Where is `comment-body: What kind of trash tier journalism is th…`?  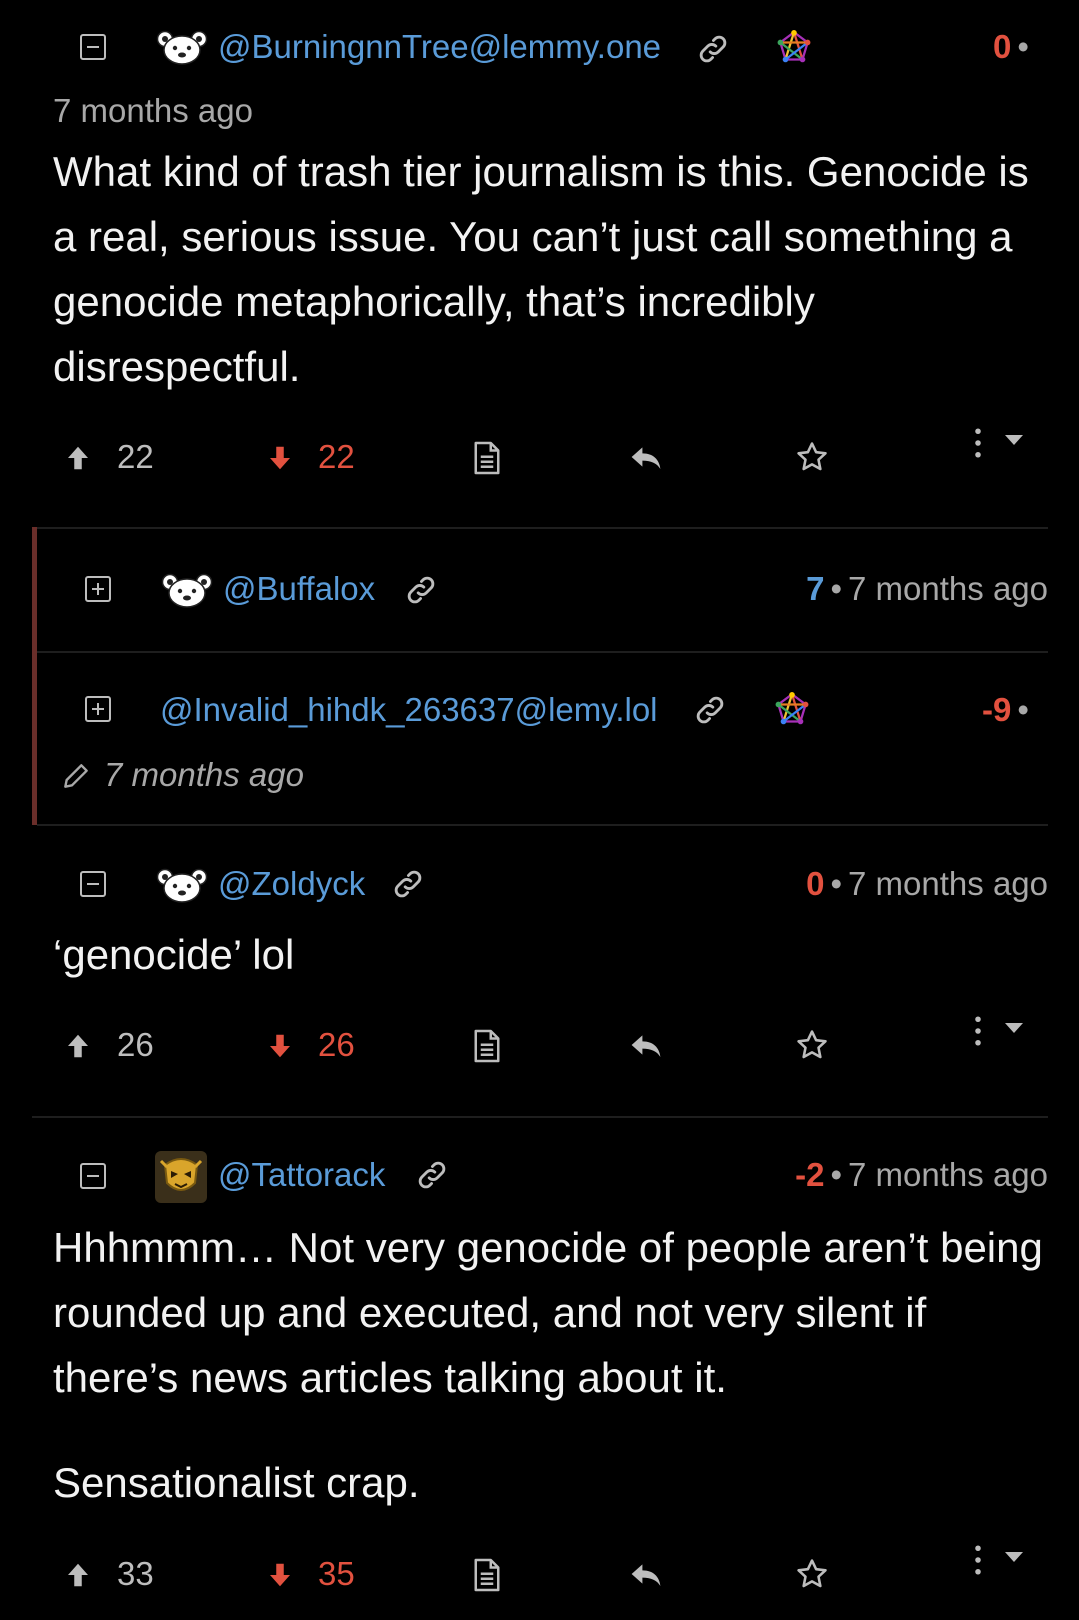
comment-body: What kind of trash tier journalism is th… is located at coordinates (553, 269).